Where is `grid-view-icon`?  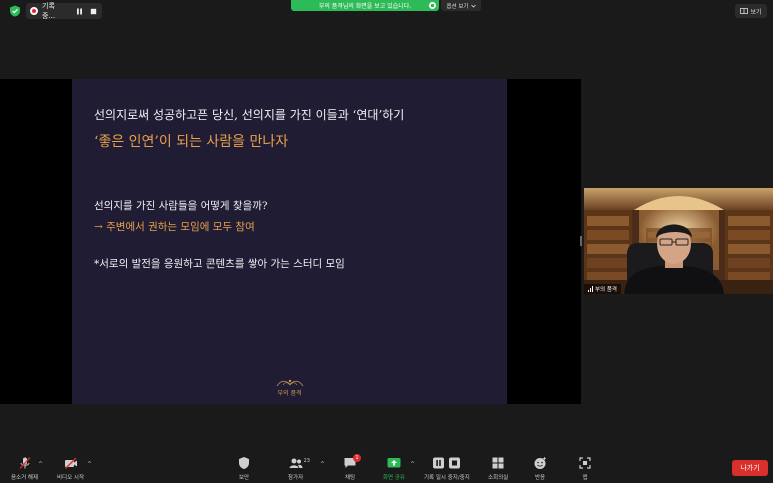
grid-view-icon is located at coordinates (744, 11).